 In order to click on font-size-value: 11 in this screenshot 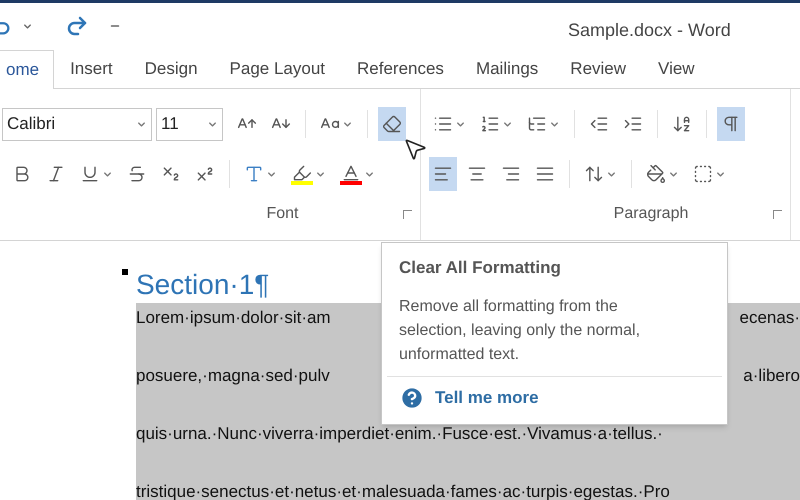, I will do `click(170, 124)`.